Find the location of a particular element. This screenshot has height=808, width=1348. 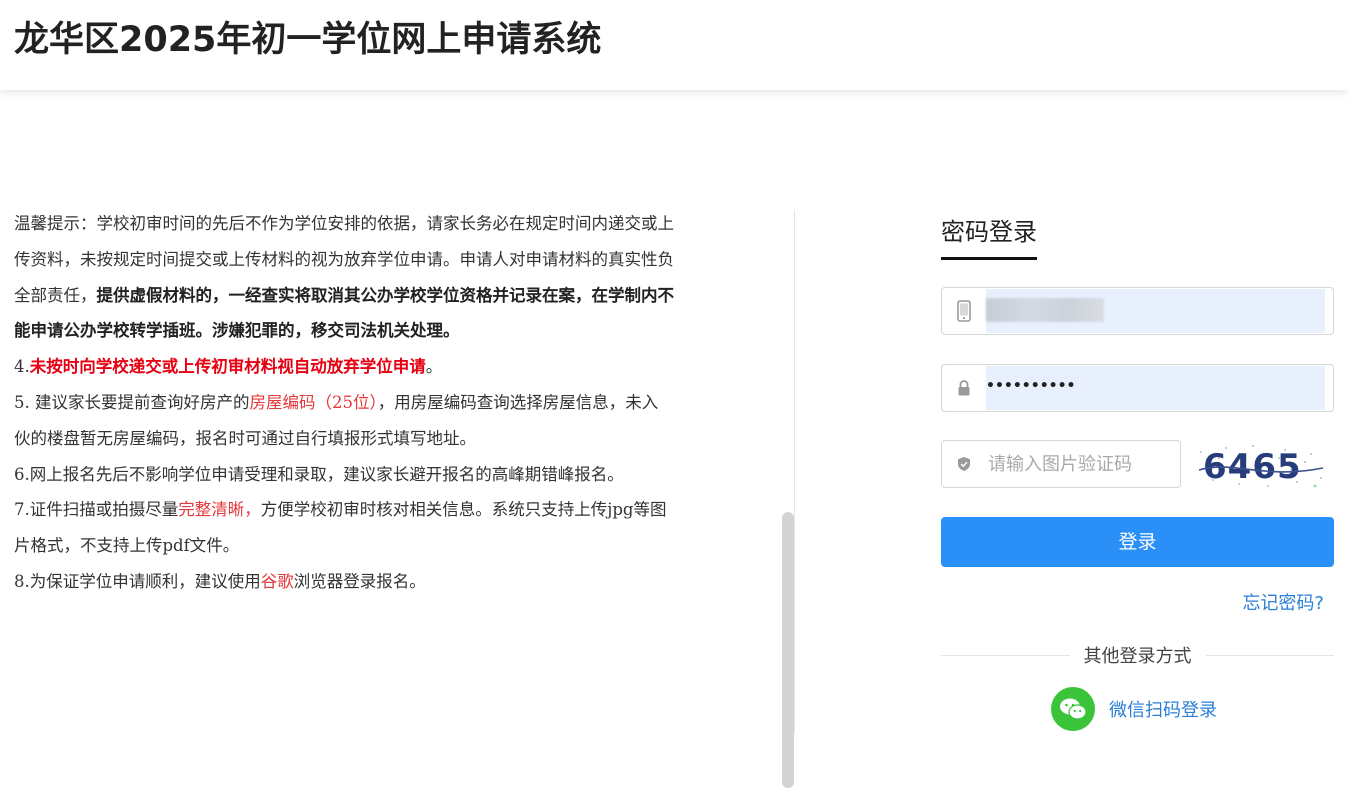

wechat-login-label: 微信扫码登录 is located at coordinates (1163, 710).